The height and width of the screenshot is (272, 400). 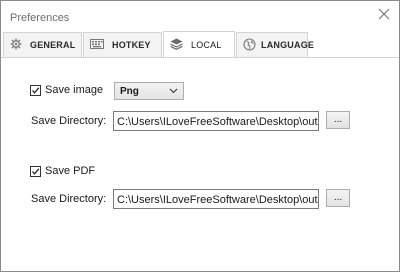 I want to click on tab-label-language: LANGUAGE, so click(x=288, y=45).